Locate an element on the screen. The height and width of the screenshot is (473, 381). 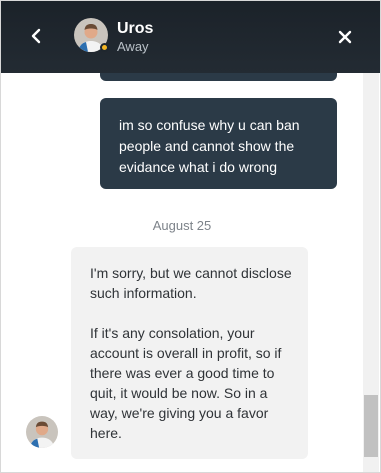
chevron-left-icon is located at coordinates (36, 36).